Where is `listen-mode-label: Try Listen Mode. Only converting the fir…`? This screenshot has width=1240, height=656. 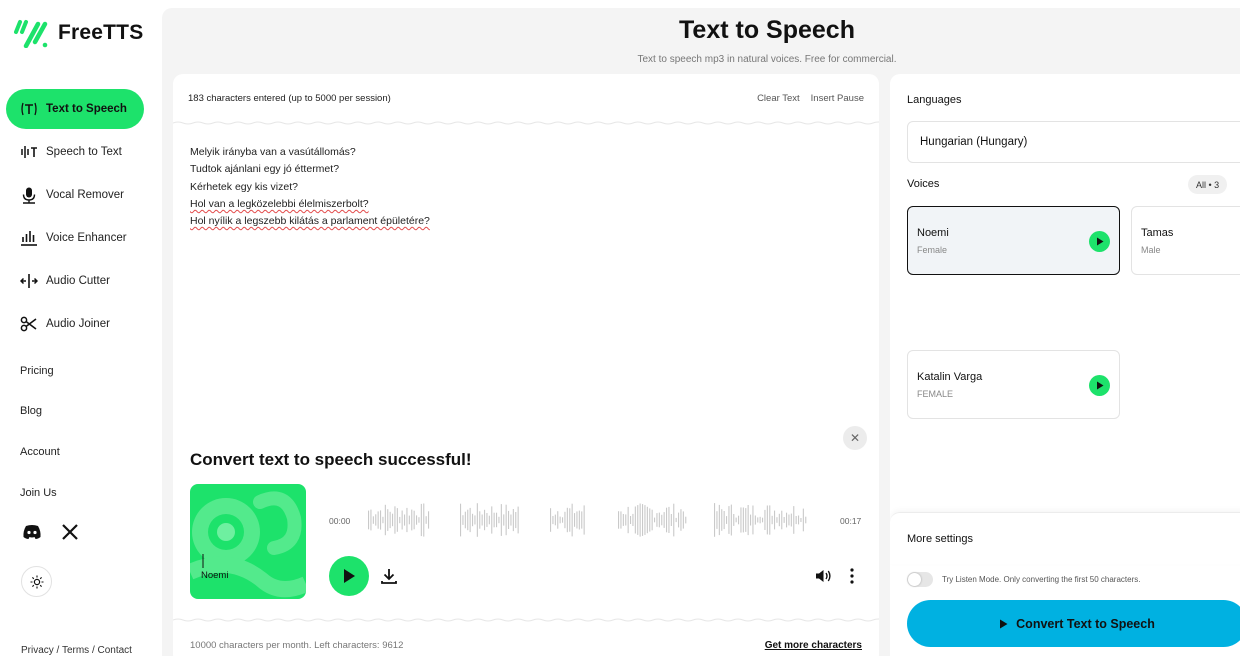 listen-mode-label: Try Listen Mode. Only converting the fir… is located at coordinates (1041, 579).